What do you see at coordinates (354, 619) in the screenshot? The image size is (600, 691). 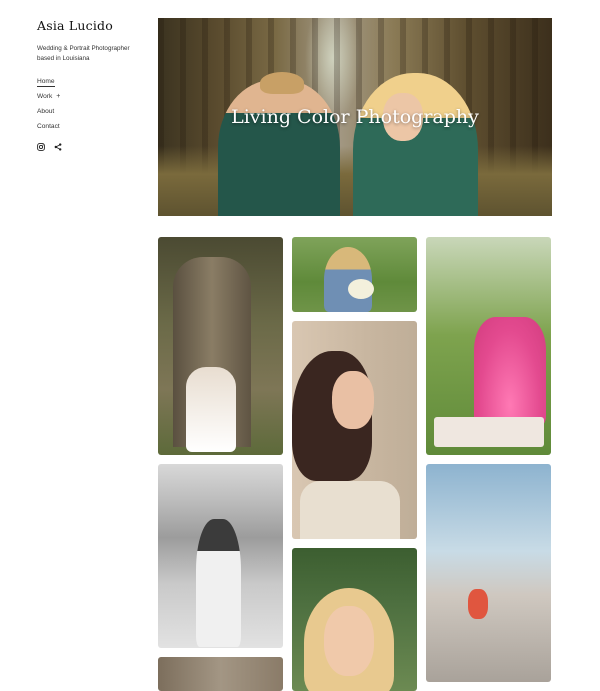 I see `gallery-photo-blonde-closeup` at bounding box center [354, 619].